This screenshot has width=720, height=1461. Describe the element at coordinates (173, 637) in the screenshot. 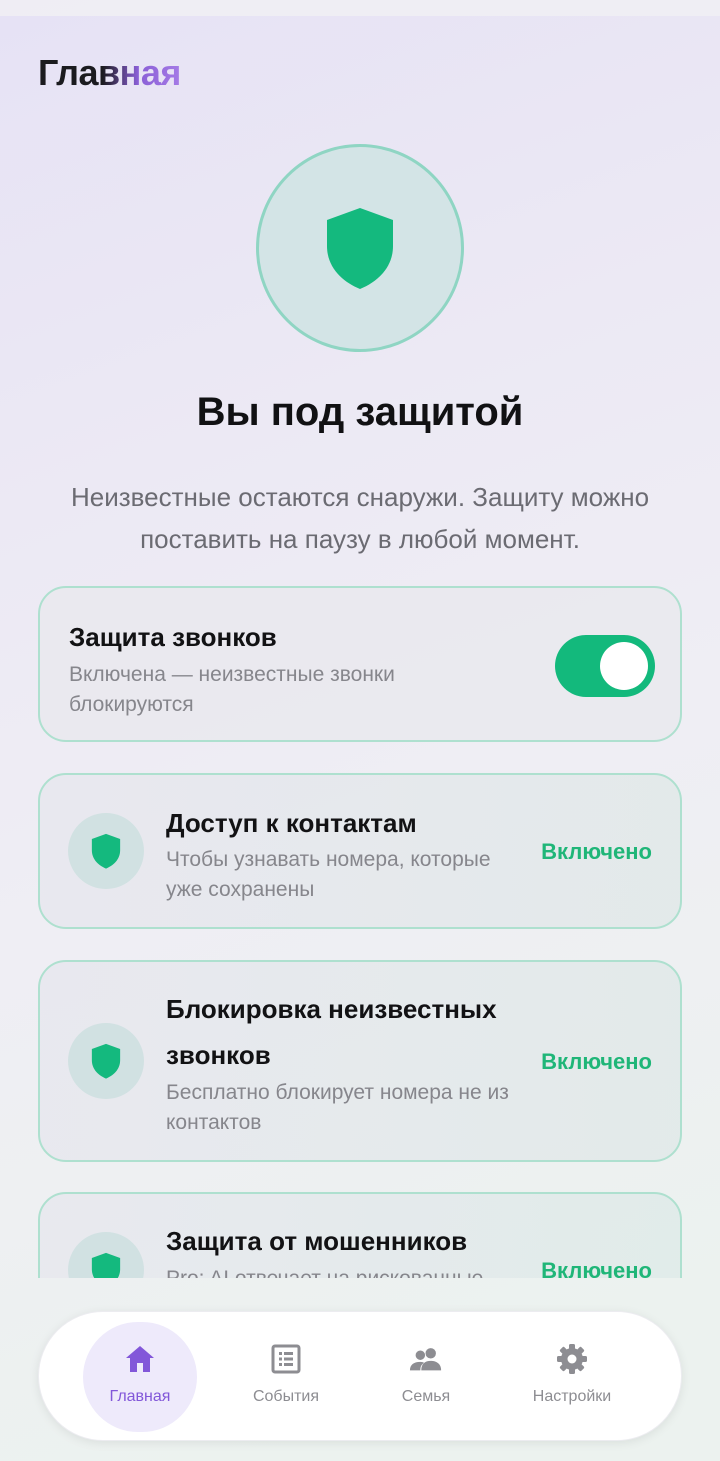

I see `call-protection-title: Защита звонков` at that location.